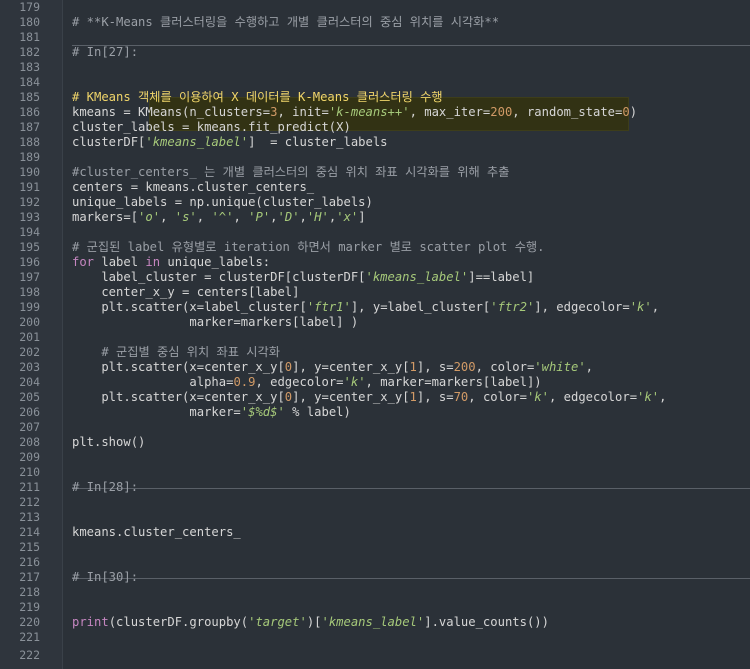 This screenshot has height=669, width=750. I want to click on line-number: 211, so click(29, 487).